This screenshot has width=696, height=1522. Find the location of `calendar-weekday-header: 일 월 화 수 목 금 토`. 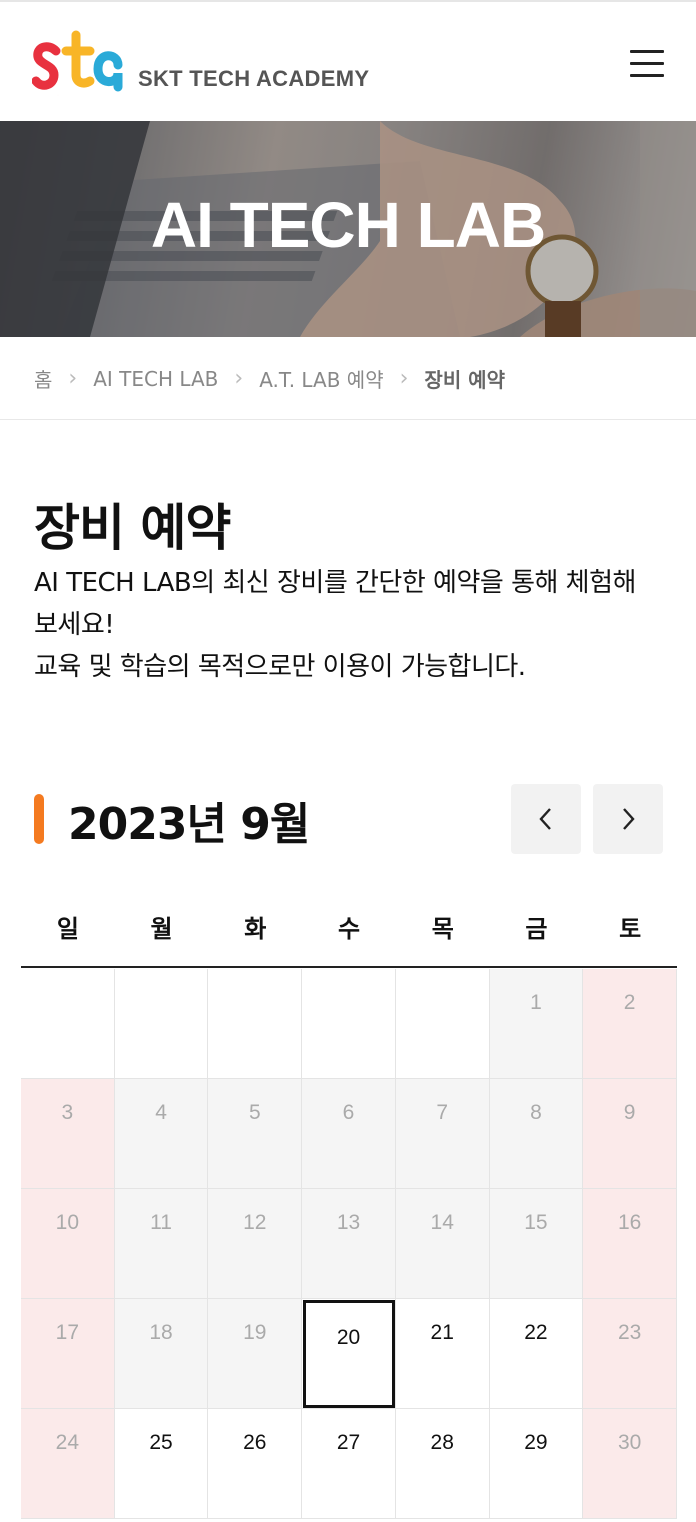

calendar-weekday-header: 일 월 화 수 목 금 토 is located at coordinates (349, 931).